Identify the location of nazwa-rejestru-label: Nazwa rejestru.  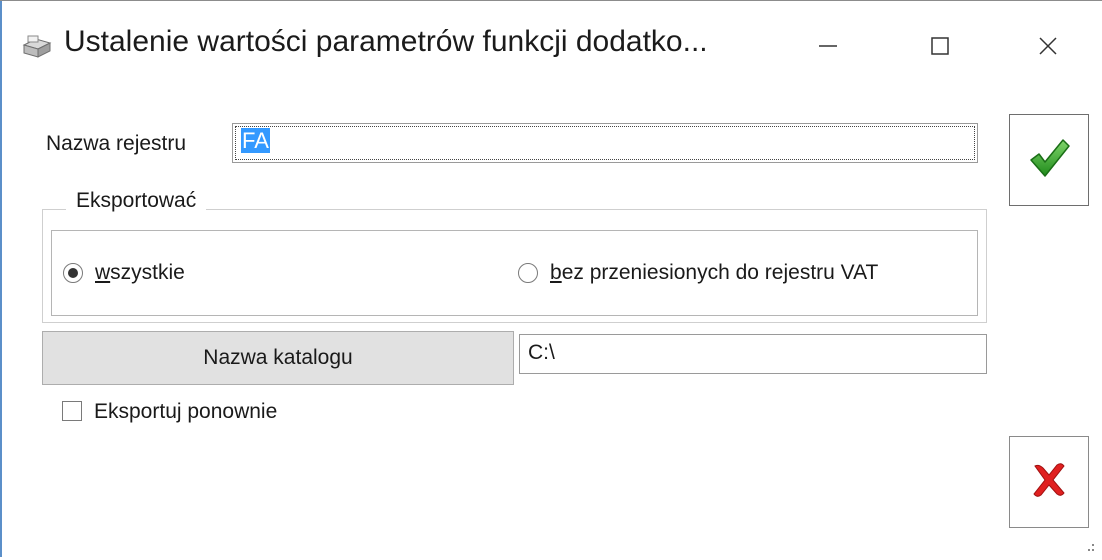
(116, 143).